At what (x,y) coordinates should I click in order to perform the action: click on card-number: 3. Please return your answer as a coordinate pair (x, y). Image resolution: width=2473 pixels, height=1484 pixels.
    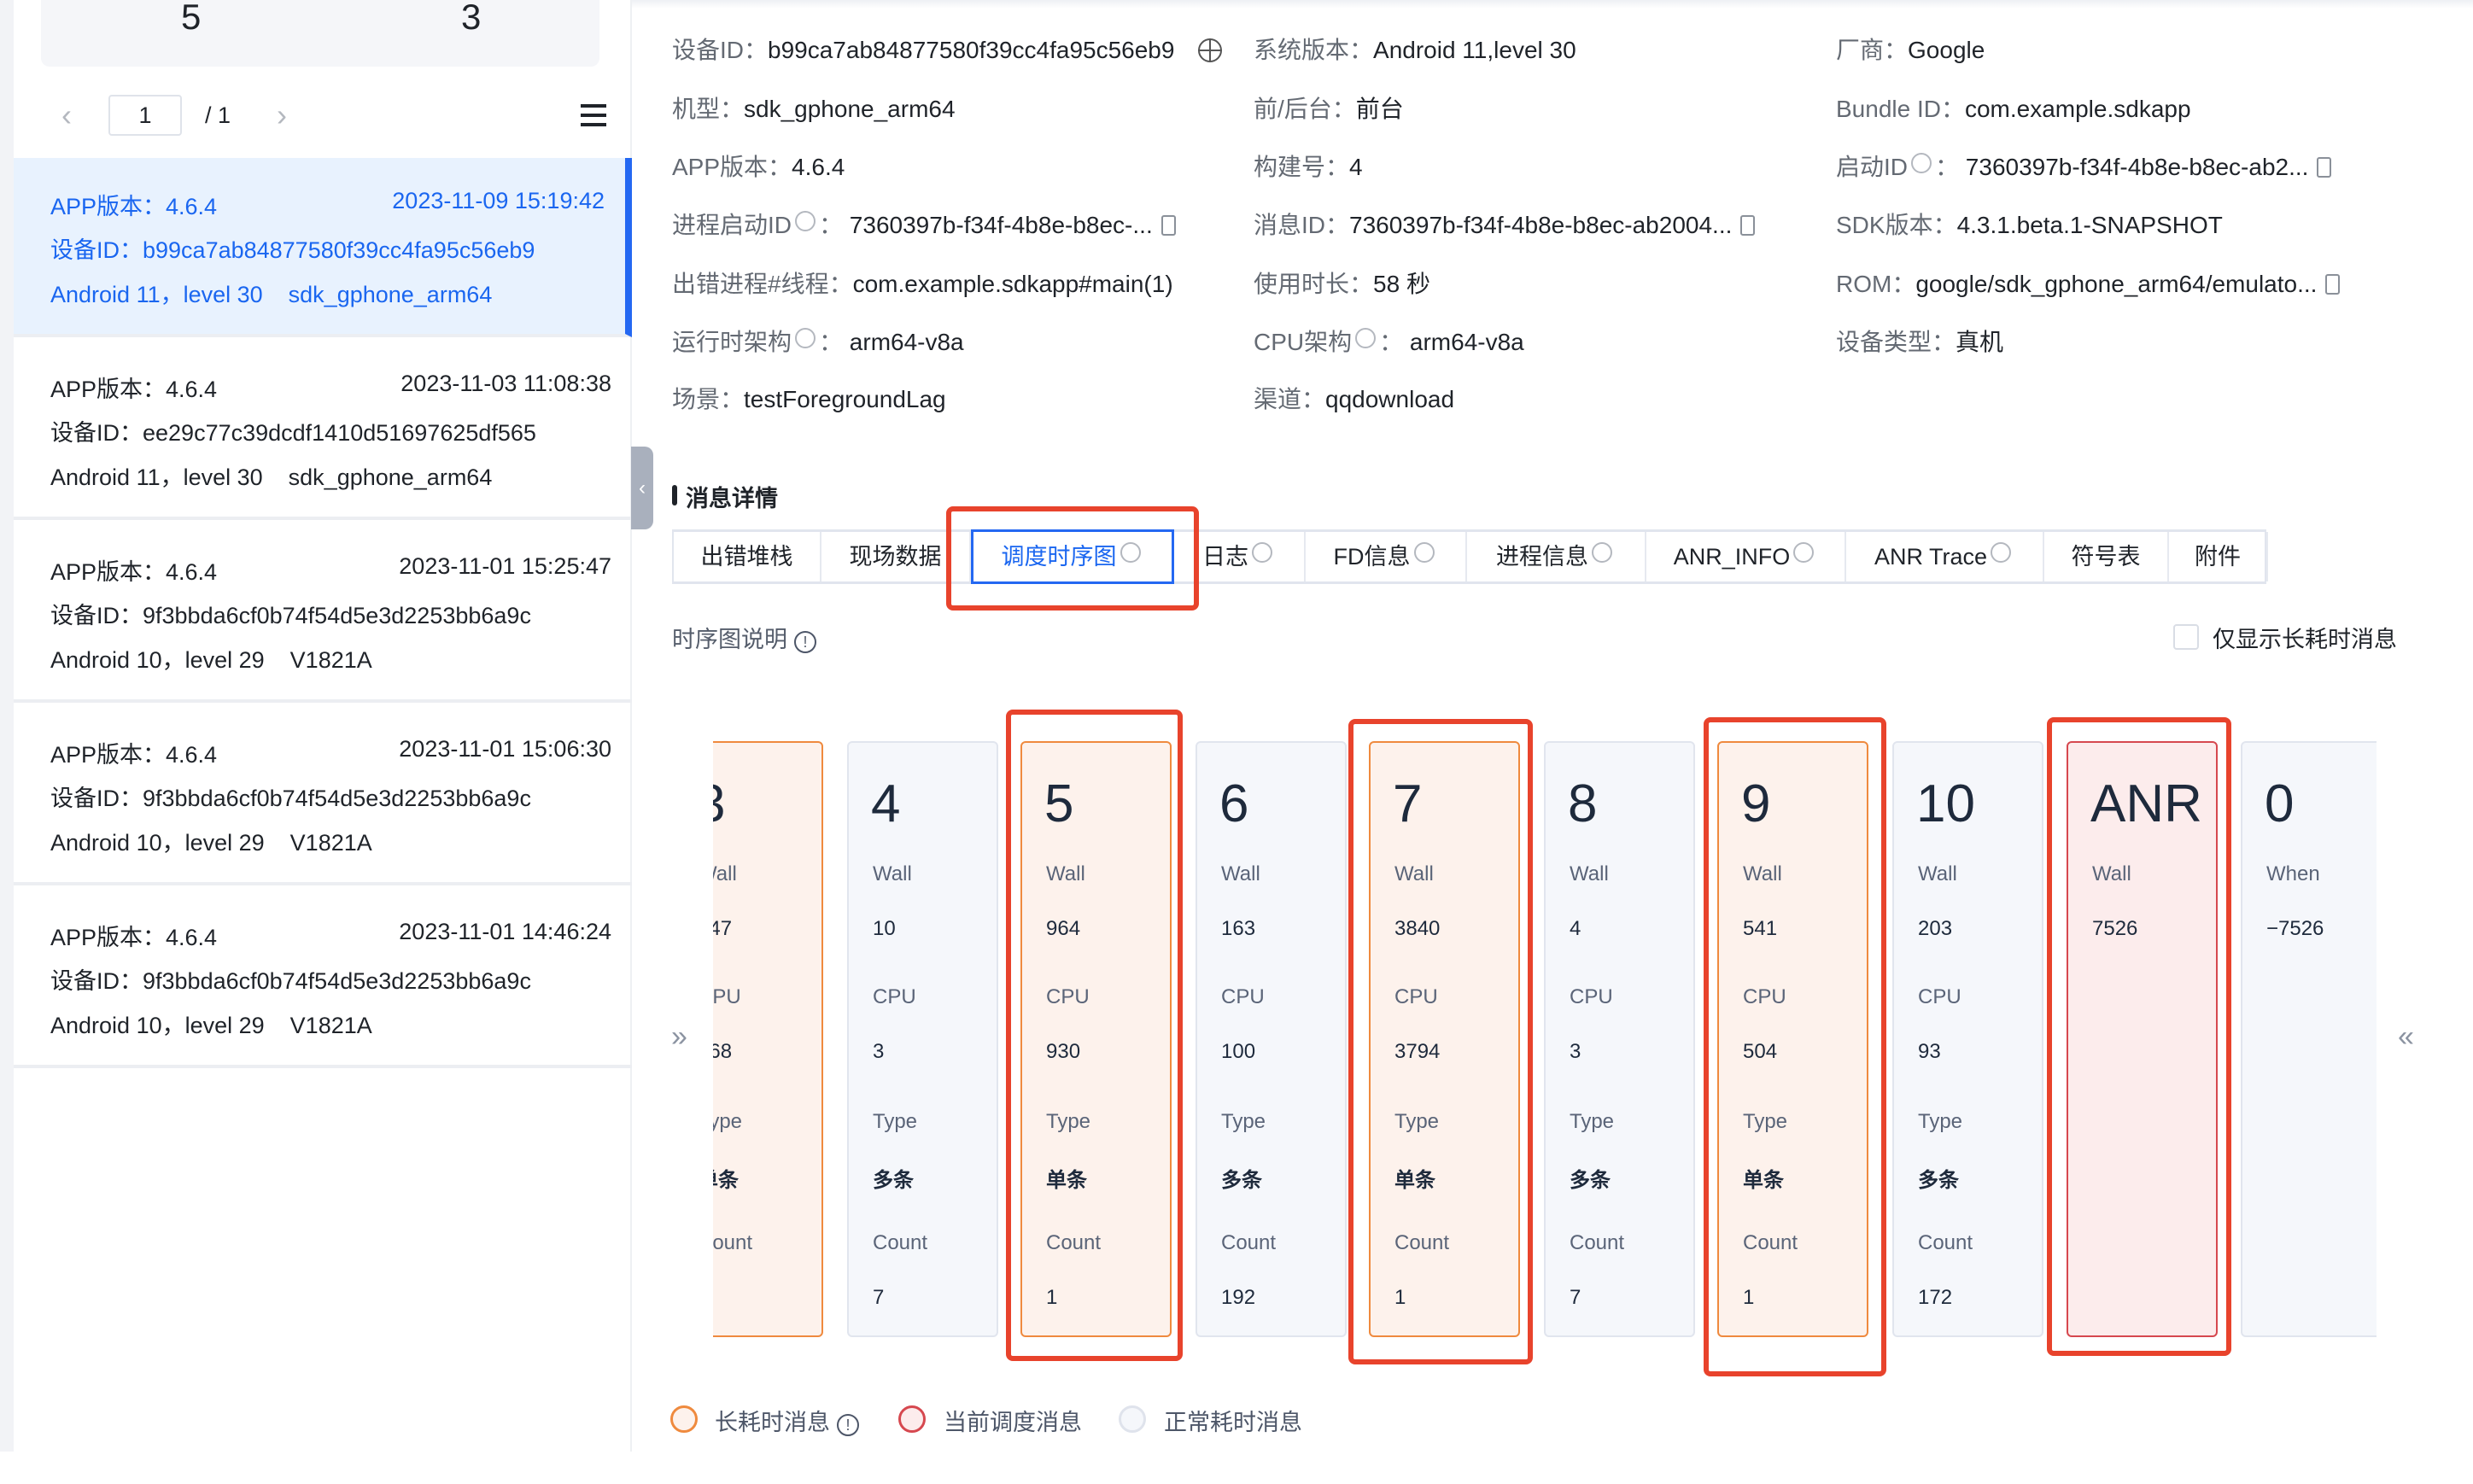
    Looking at the image, I should click on (719, 804).